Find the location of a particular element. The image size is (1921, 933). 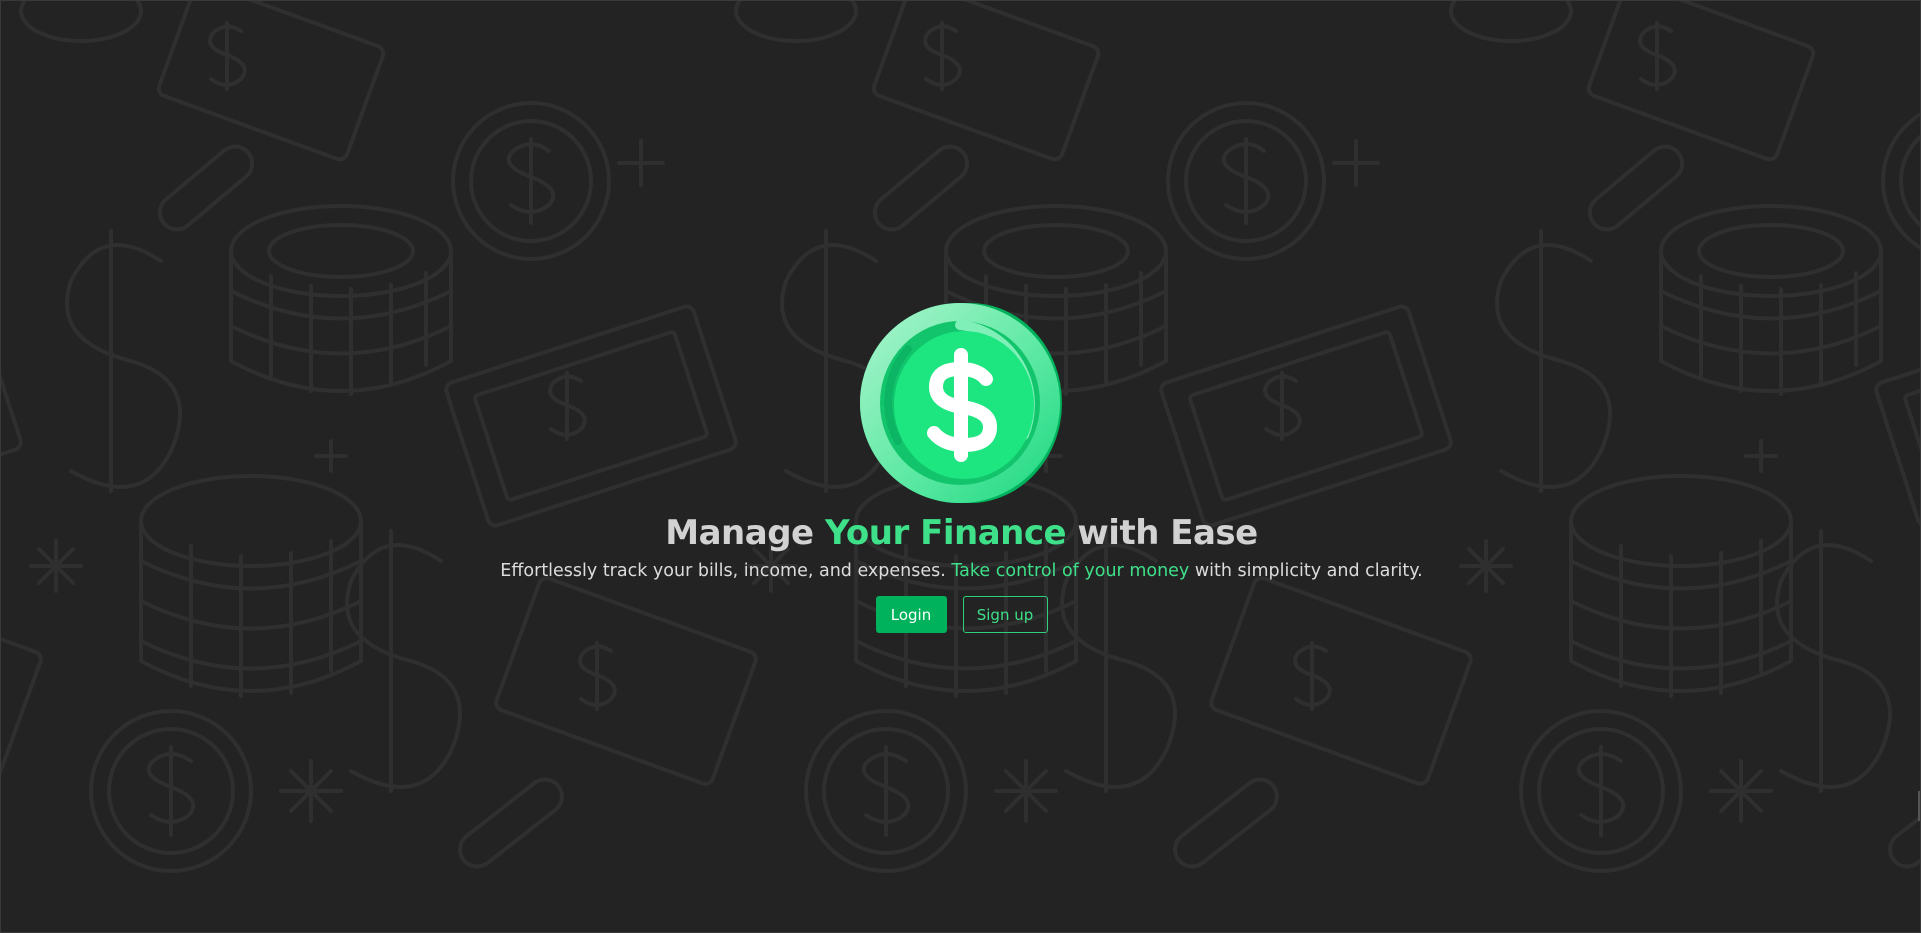

tagline-accent: Take control of your money is located at coordinates (1070, 571).